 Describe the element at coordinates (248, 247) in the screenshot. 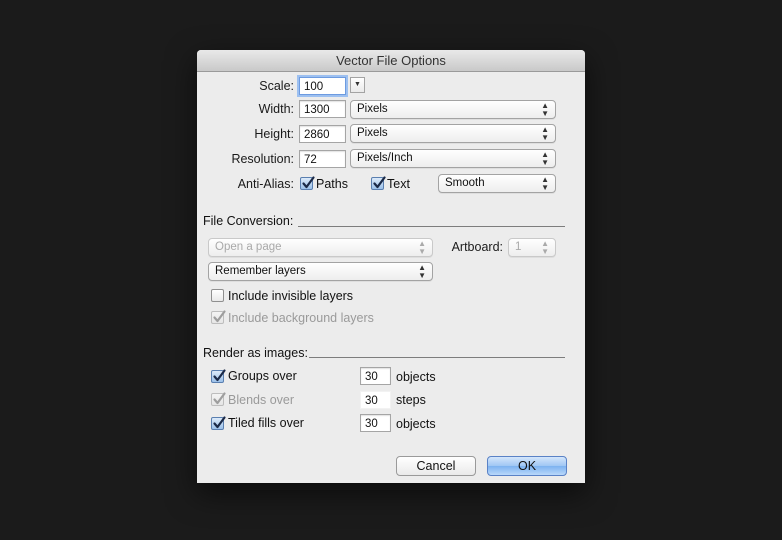

I see `page-select-value: Open a page` at that location.